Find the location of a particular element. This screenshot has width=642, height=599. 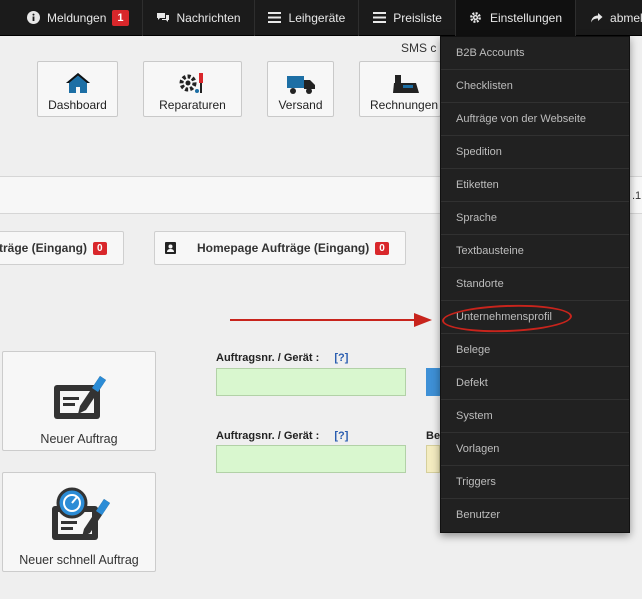

menu-item-benutzer: Benutzer is located at coordinates (535, 515).